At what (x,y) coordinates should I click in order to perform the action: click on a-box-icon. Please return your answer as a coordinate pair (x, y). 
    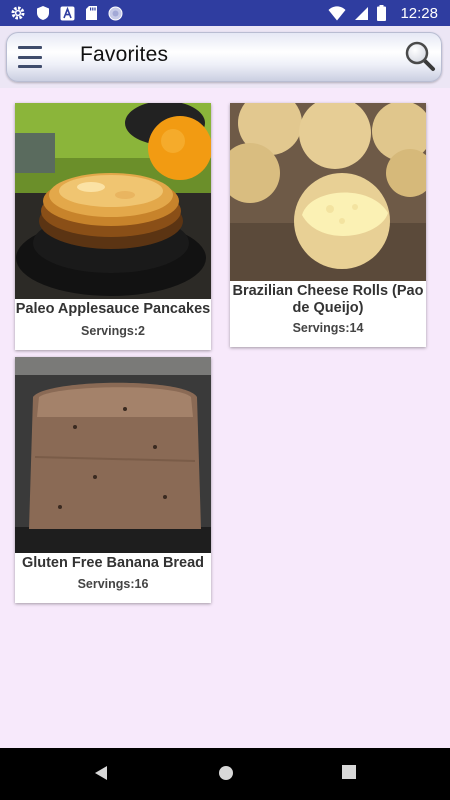
    Looking at the image, I should click on (67, 13).